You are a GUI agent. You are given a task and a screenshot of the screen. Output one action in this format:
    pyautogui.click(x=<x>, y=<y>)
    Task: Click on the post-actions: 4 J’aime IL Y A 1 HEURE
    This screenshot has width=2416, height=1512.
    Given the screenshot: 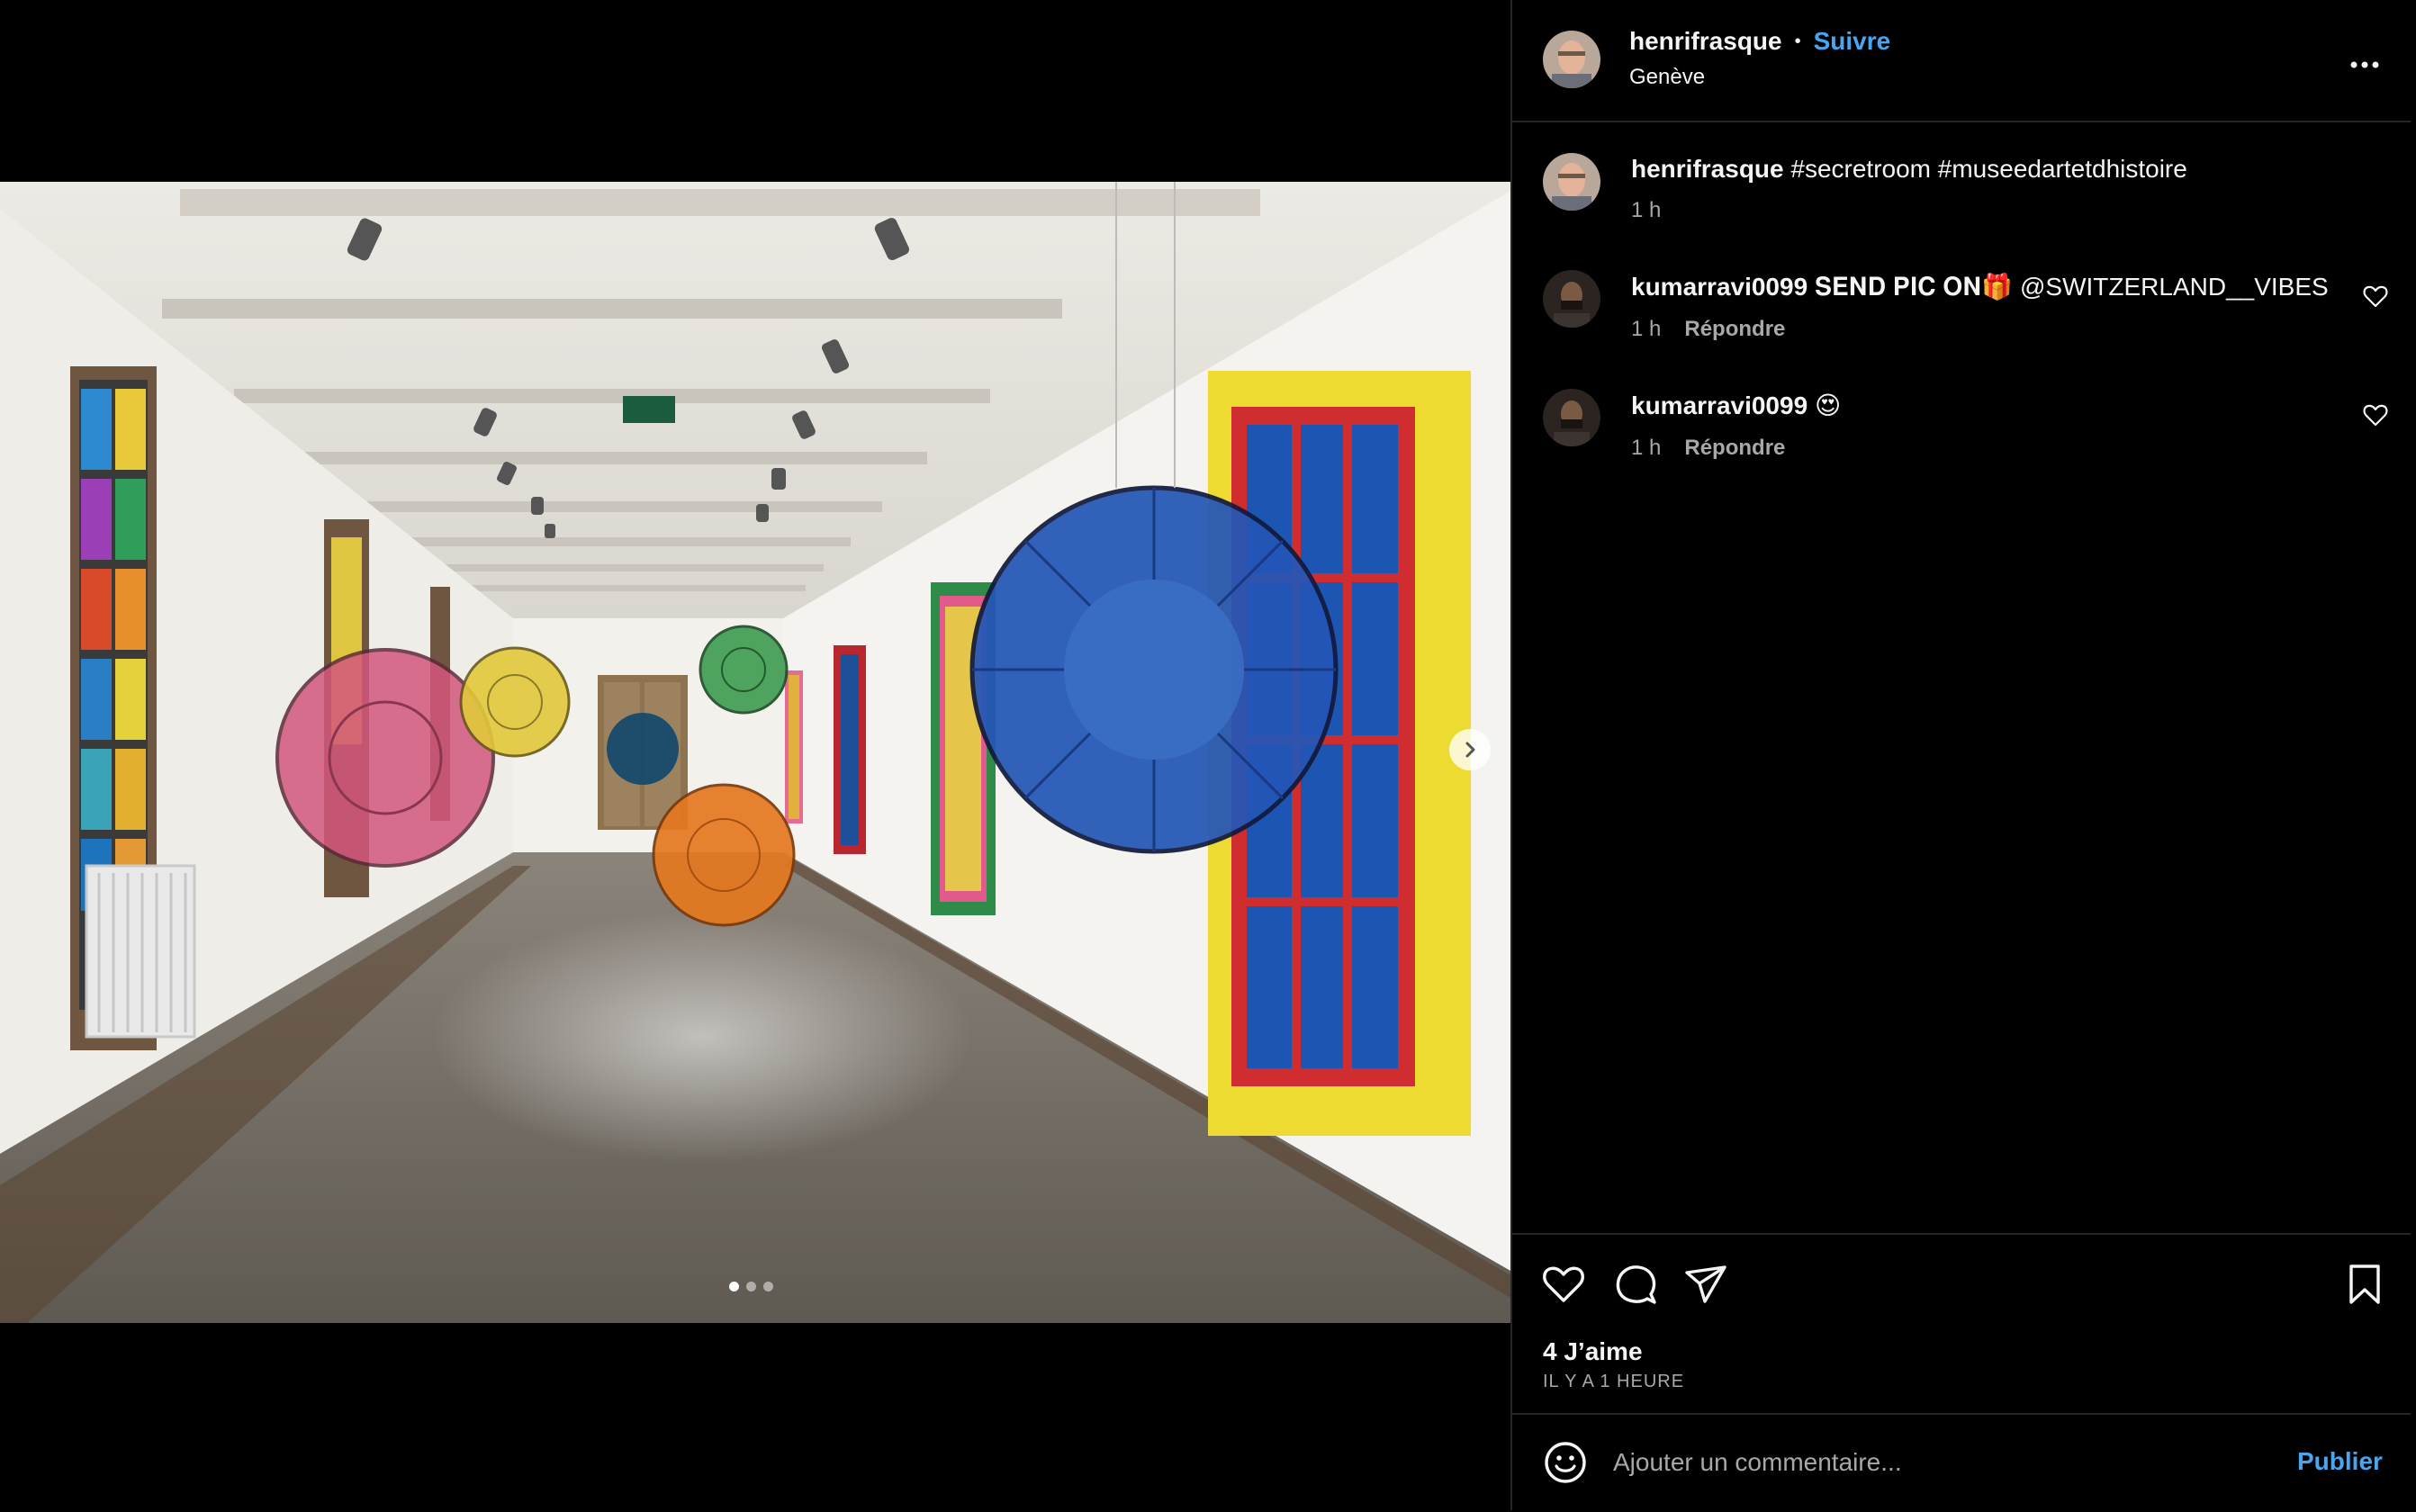 What is the action you would take?
    pyautogui.click(x=1961, y=1324)
    